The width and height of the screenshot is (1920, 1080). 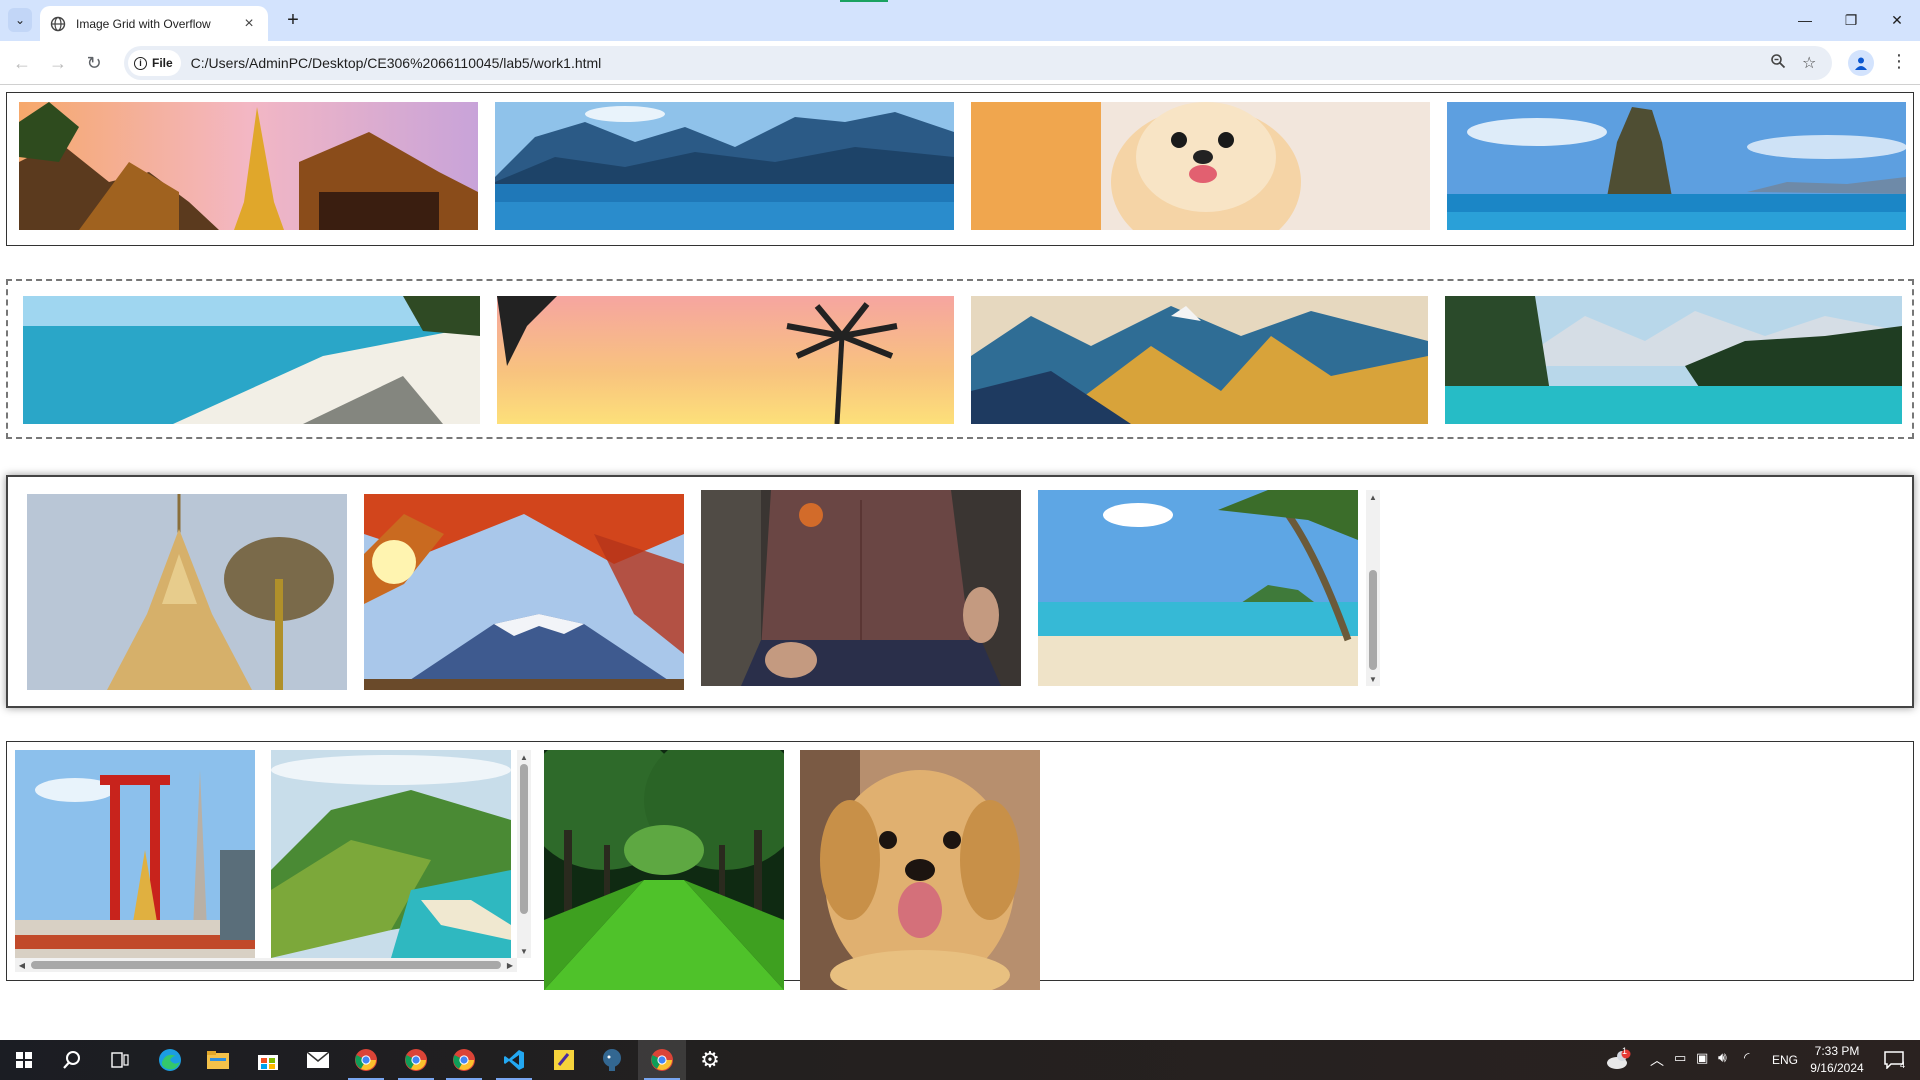 What do you see at coordinates (510, 965) in the screenshot?
I see `scroll-right-arrow-icon: ▶` at bounding box center [510, 965].